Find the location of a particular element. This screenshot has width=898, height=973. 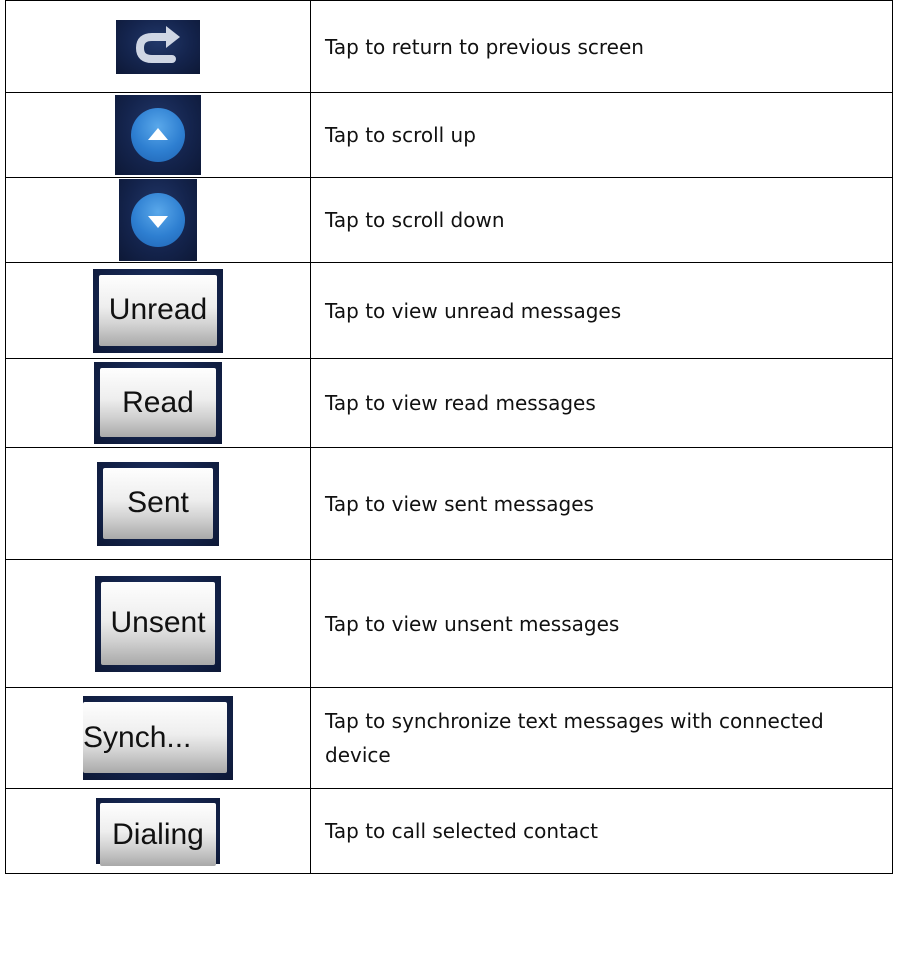

icon-cell: Unread is located at coordinates (158, 310).